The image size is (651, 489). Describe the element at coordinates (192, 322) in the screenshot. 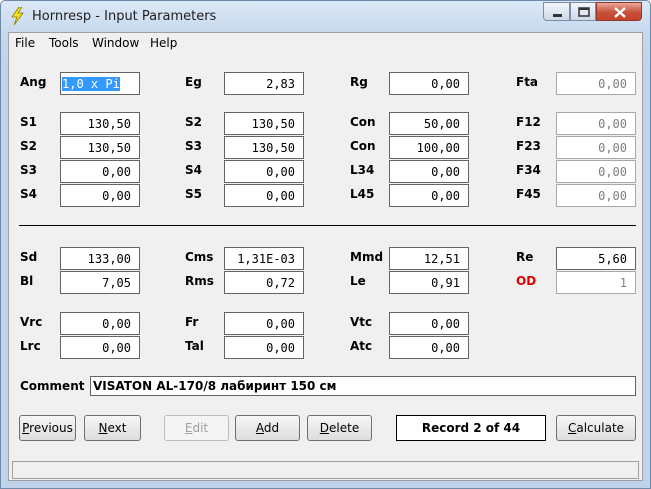

I see `label-fr-r7: Fr` at that location.